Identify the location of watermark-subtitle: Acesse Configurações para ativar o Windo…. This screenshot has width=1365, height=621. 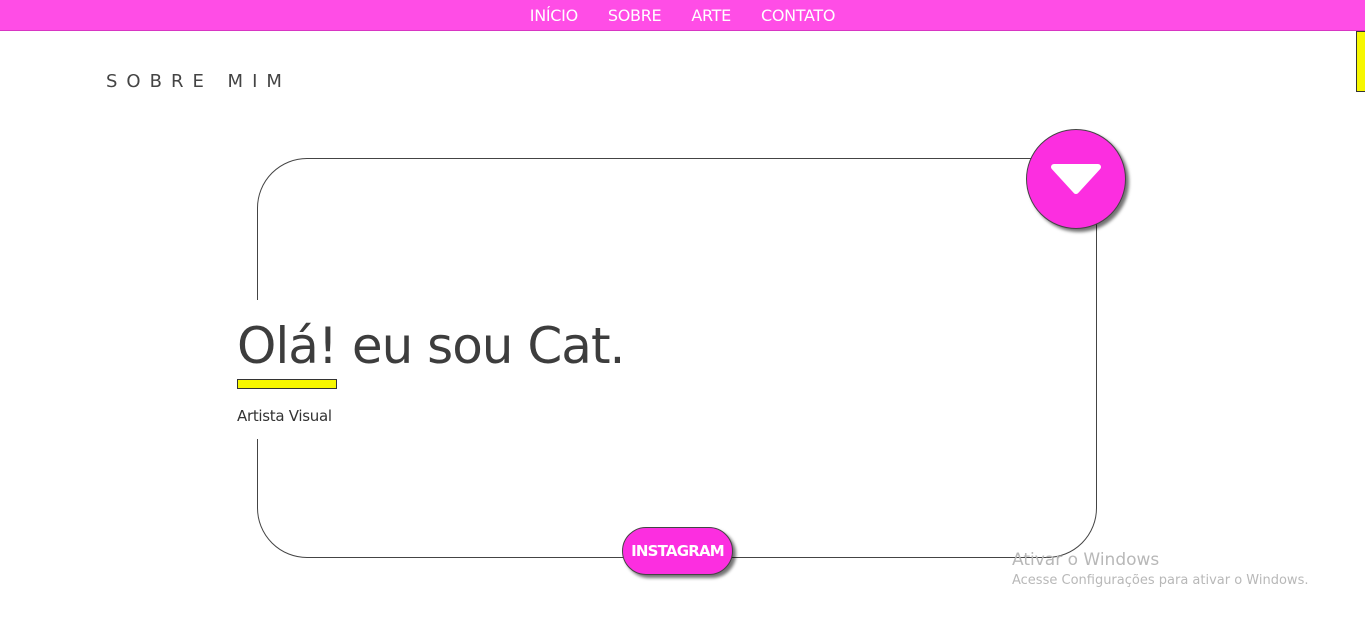
(1160, 580).